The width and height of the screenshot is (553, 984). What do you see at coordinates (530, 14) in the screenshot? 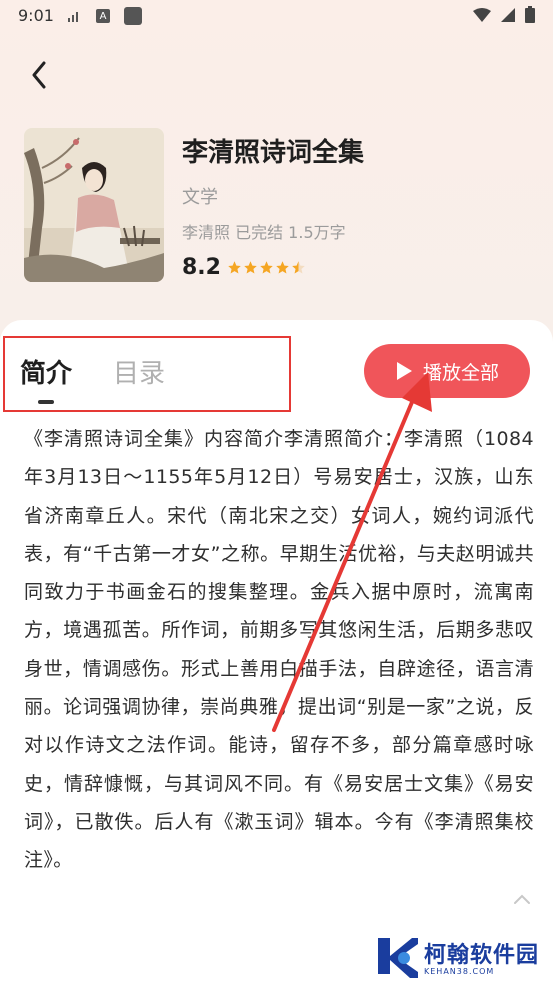
I see `battery-icon` at bounding box center [530, 14].